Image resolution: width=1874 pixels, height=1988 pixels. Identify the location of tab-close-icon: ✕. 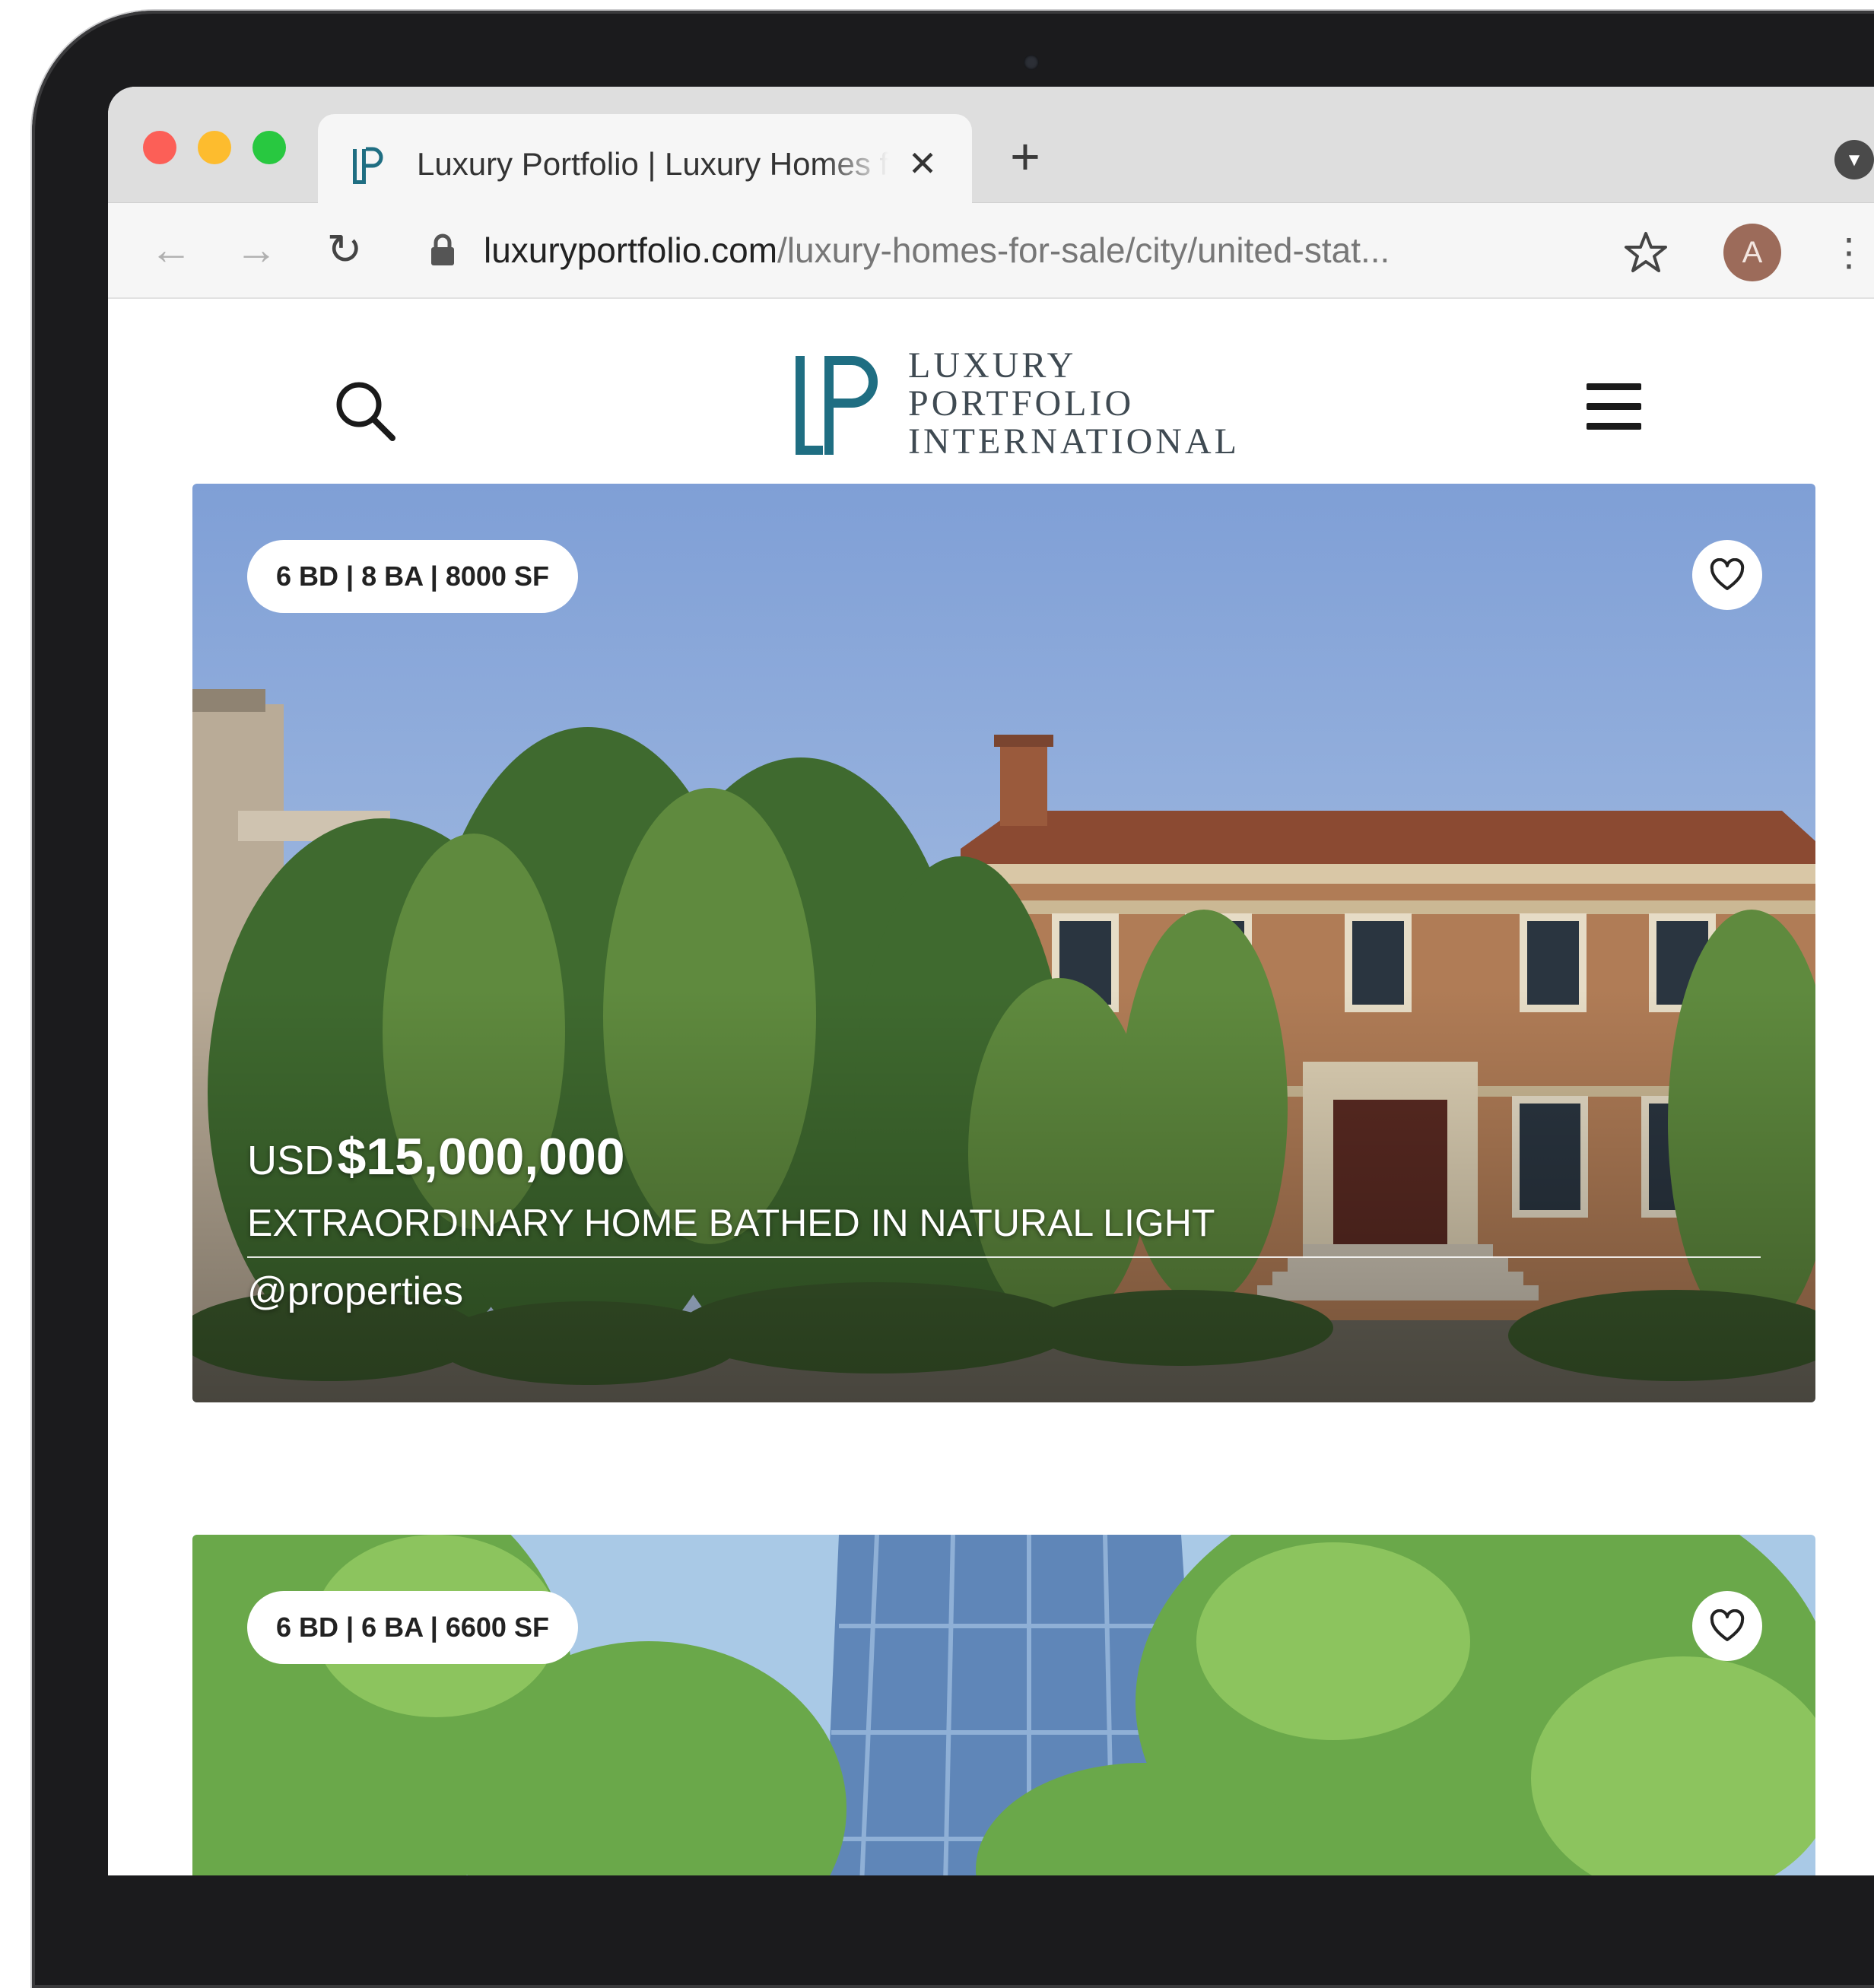
(923, 163).